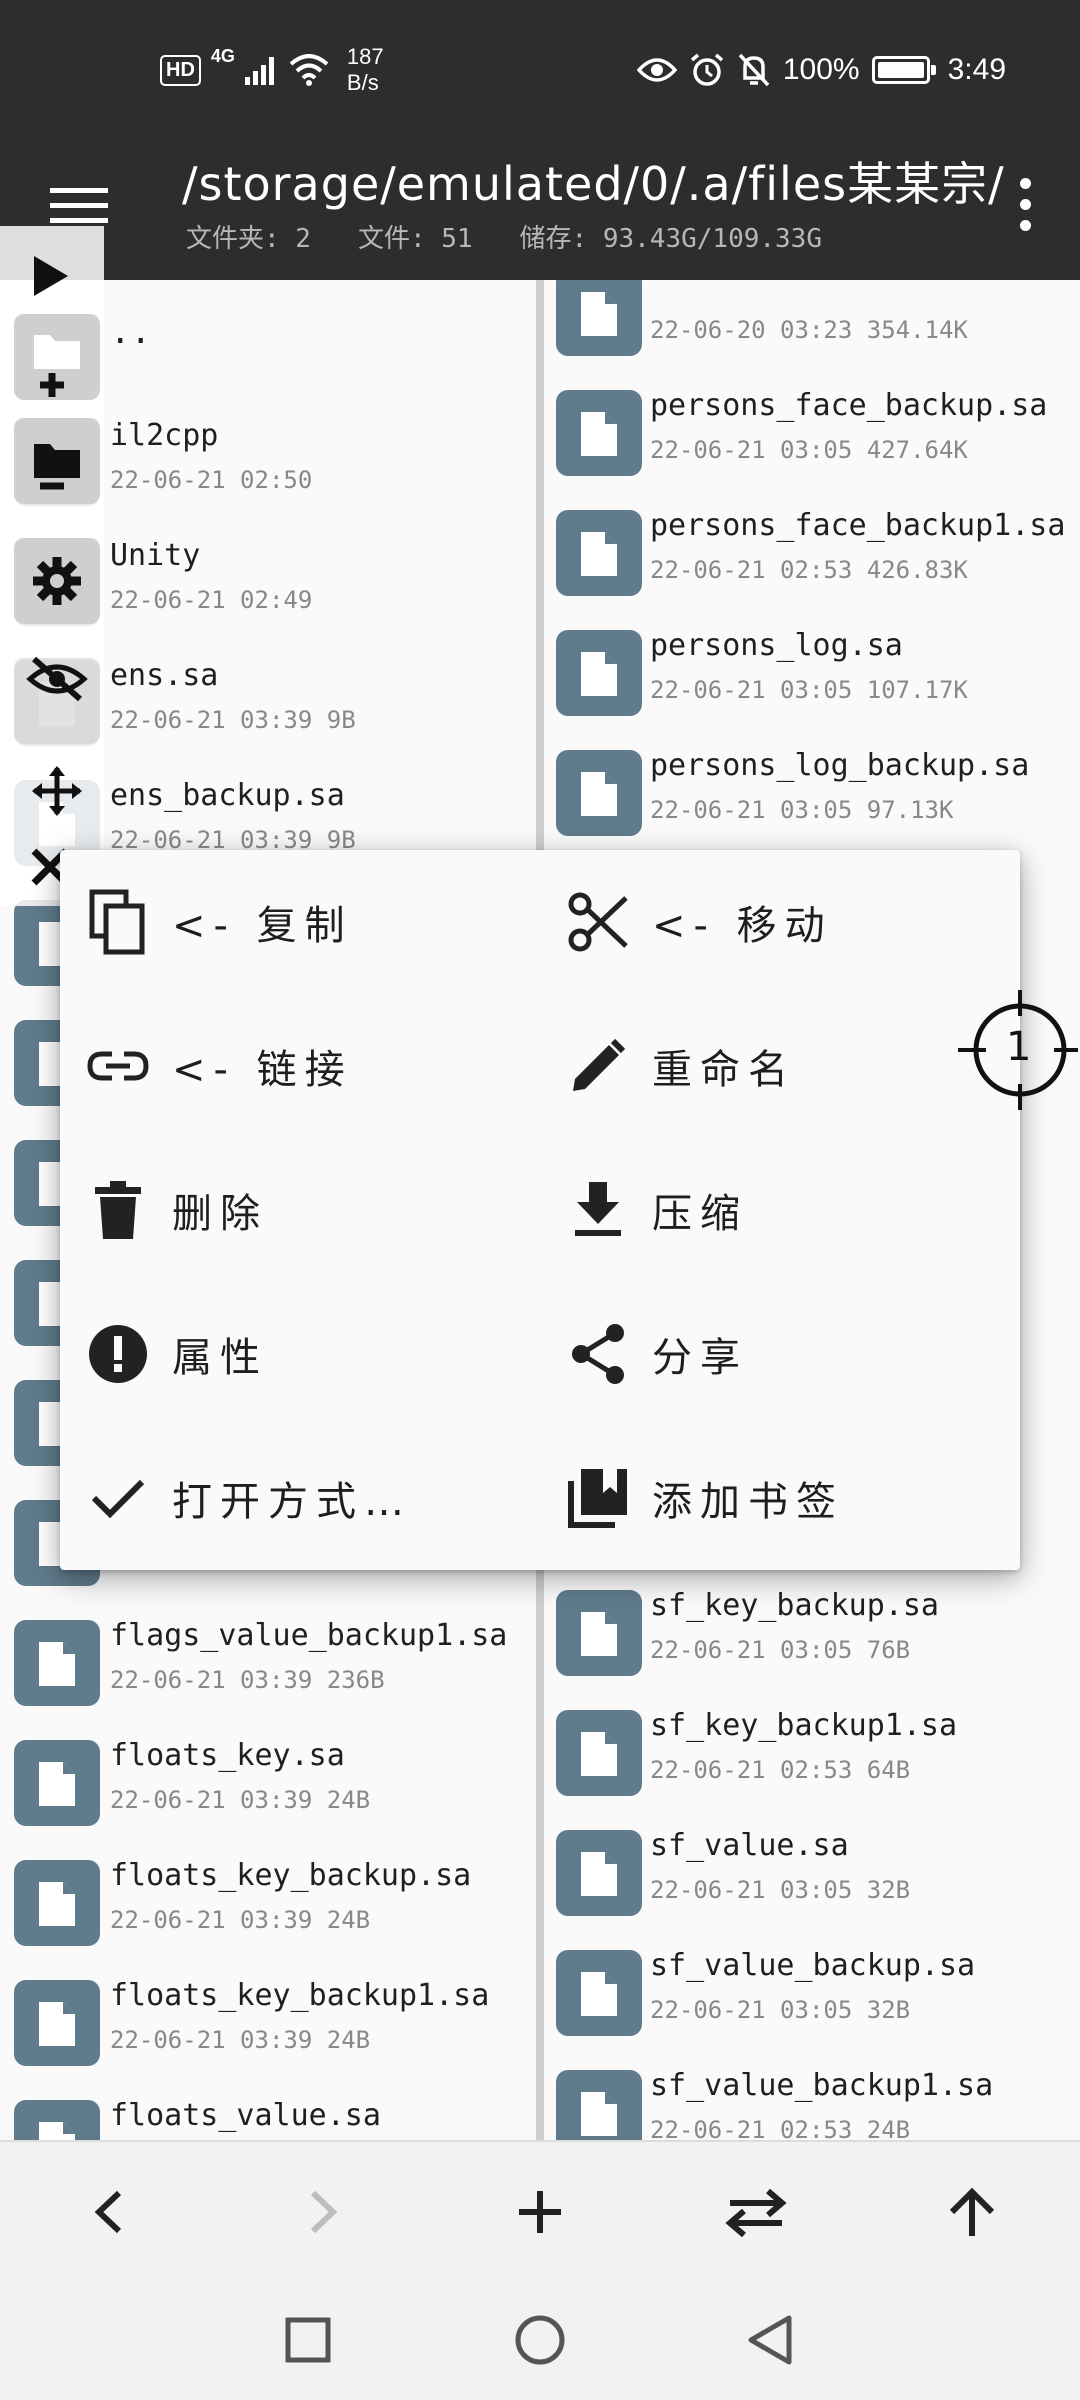  Describe the element at coordinates (770, 2340) in the screenshot. I see `nav-back-button` at that location.